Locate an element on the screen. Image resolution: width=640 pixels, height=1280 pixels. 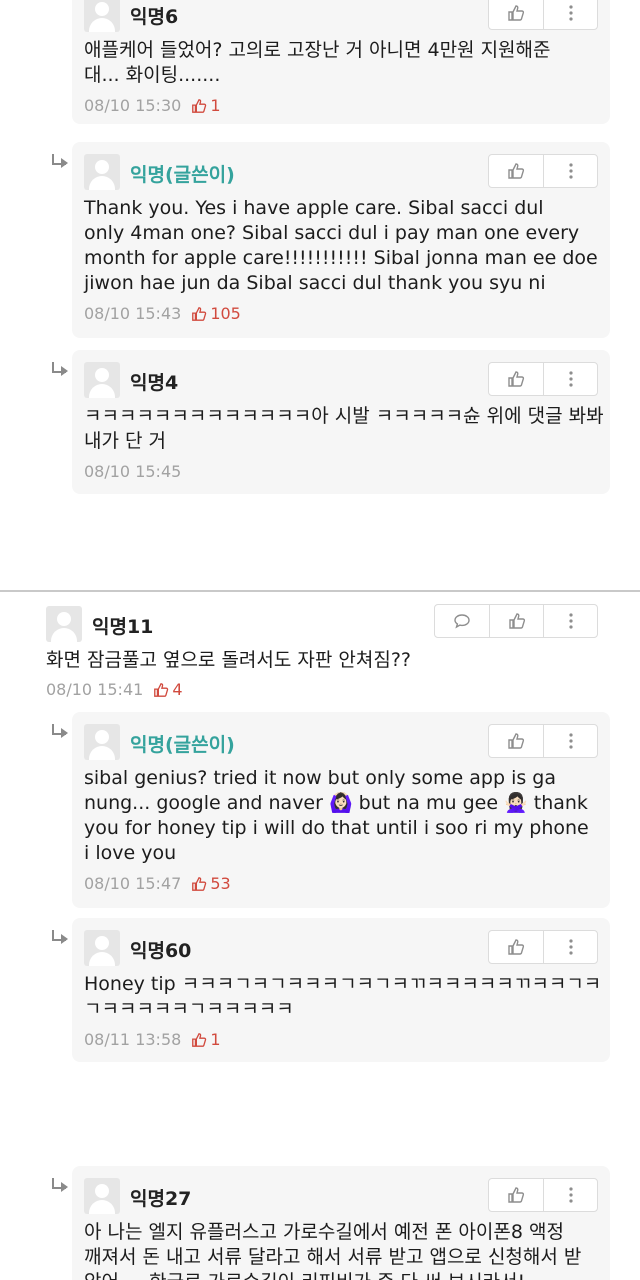
reply-button is located at coordinates (462, 621).